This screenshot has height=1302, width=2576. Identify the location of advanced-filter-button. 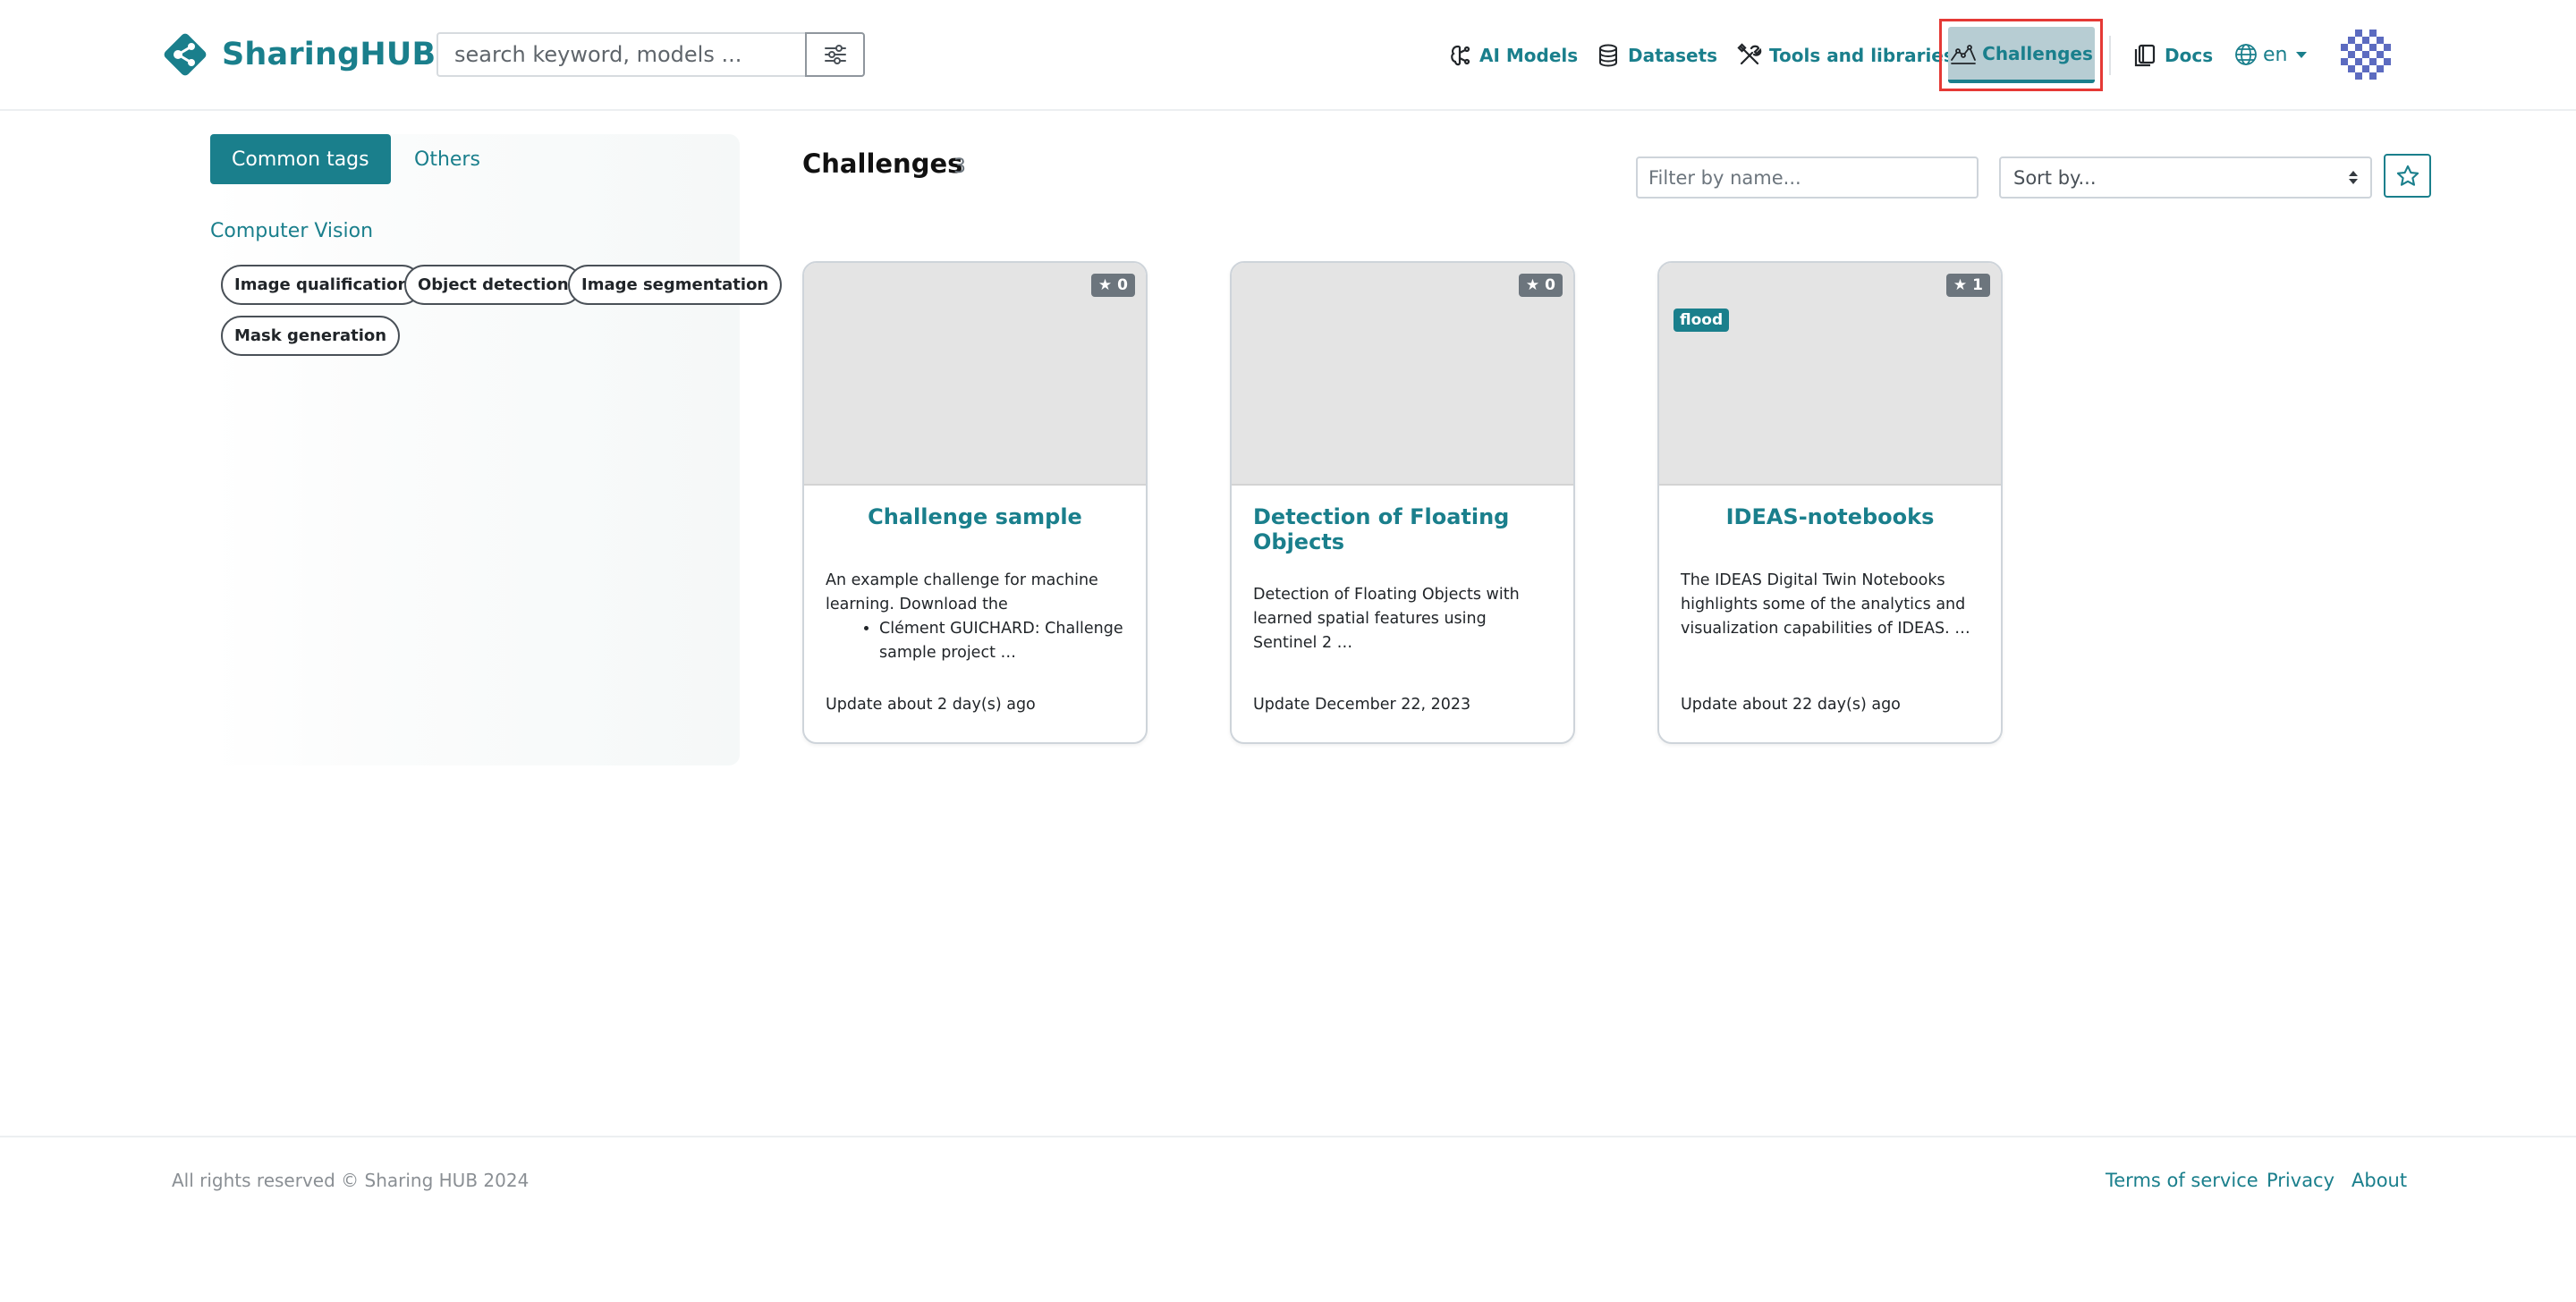
(835, 54).